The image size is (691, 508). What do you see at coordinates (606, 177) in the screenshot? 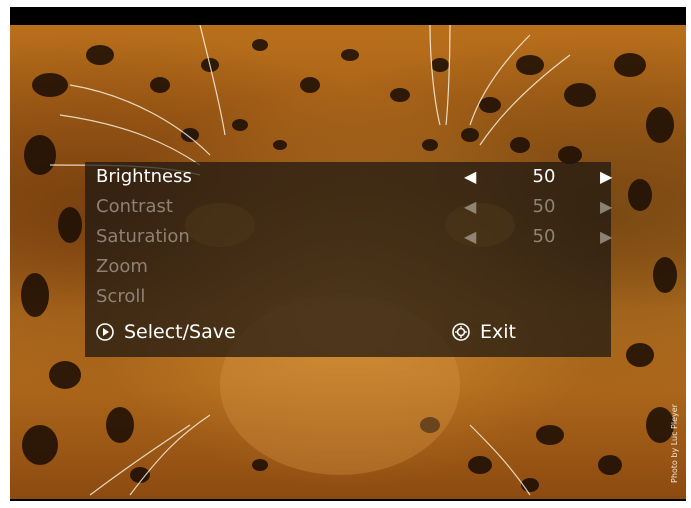
I see `brightness-increase-icon: ▶` at bounding box center [606, 177].